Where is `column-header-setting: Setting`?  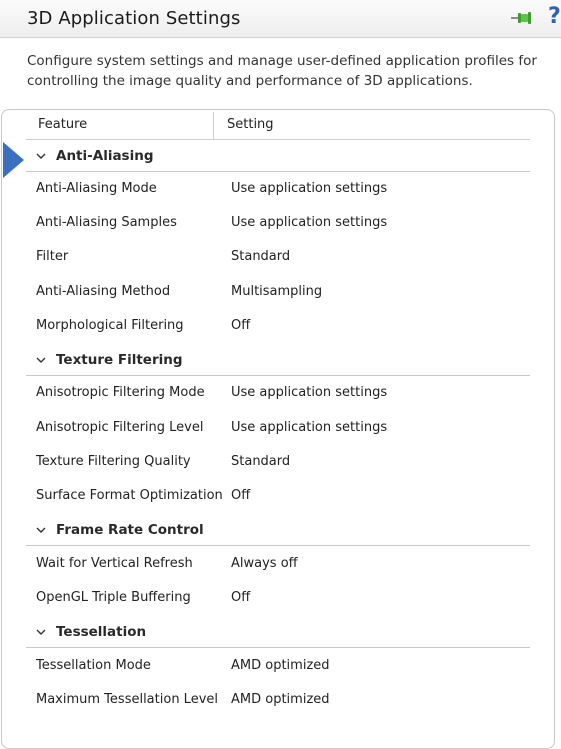
column-header-setting: Setting is located at coordinates (250, 124).